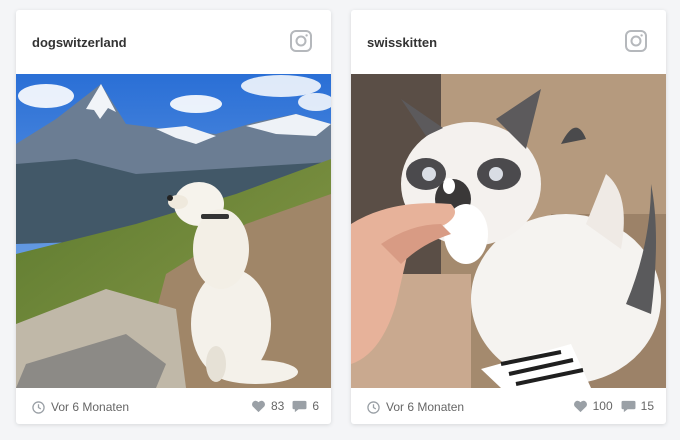 Image resolution: width=680 pixels, height=440 pixels. Describe the element at coordinates (173, 406) in the screenshot. I see `card-footer: Vor 6 Monaten 83 6` at that location.